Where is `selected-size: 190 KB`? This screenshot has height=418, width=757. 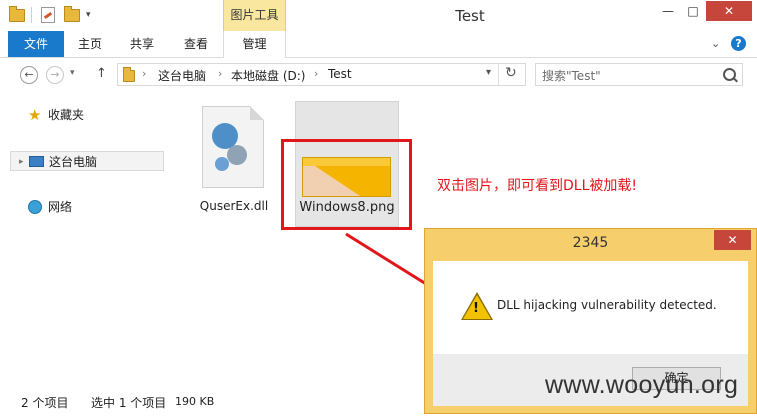 selected-size: 190 KB is located at coordinates (195, 401).